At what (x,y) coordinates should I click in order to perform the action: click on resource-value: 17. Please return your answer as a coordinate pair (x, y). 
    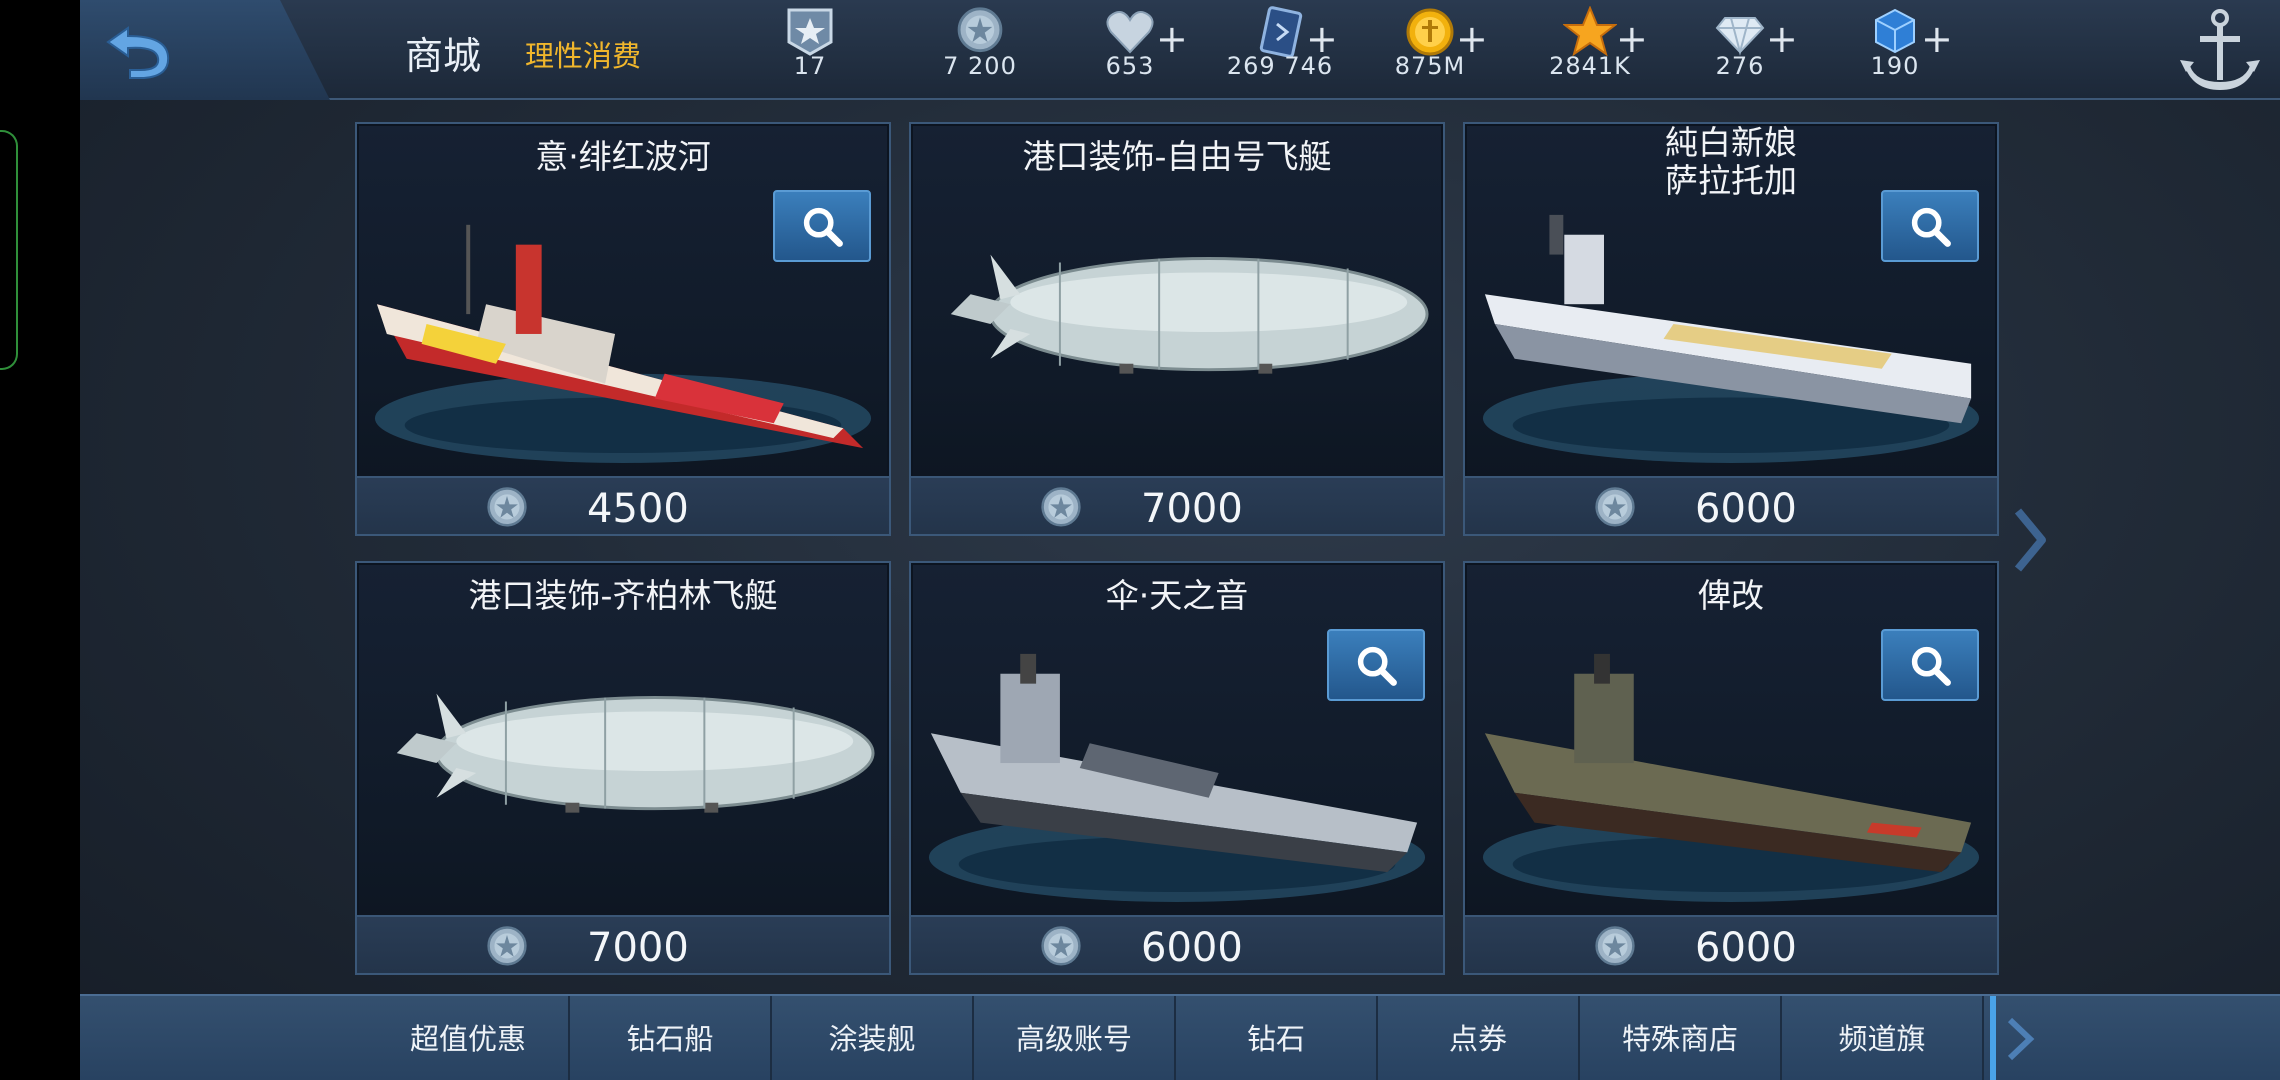
    Looking at the image, I should click on (810, 66).